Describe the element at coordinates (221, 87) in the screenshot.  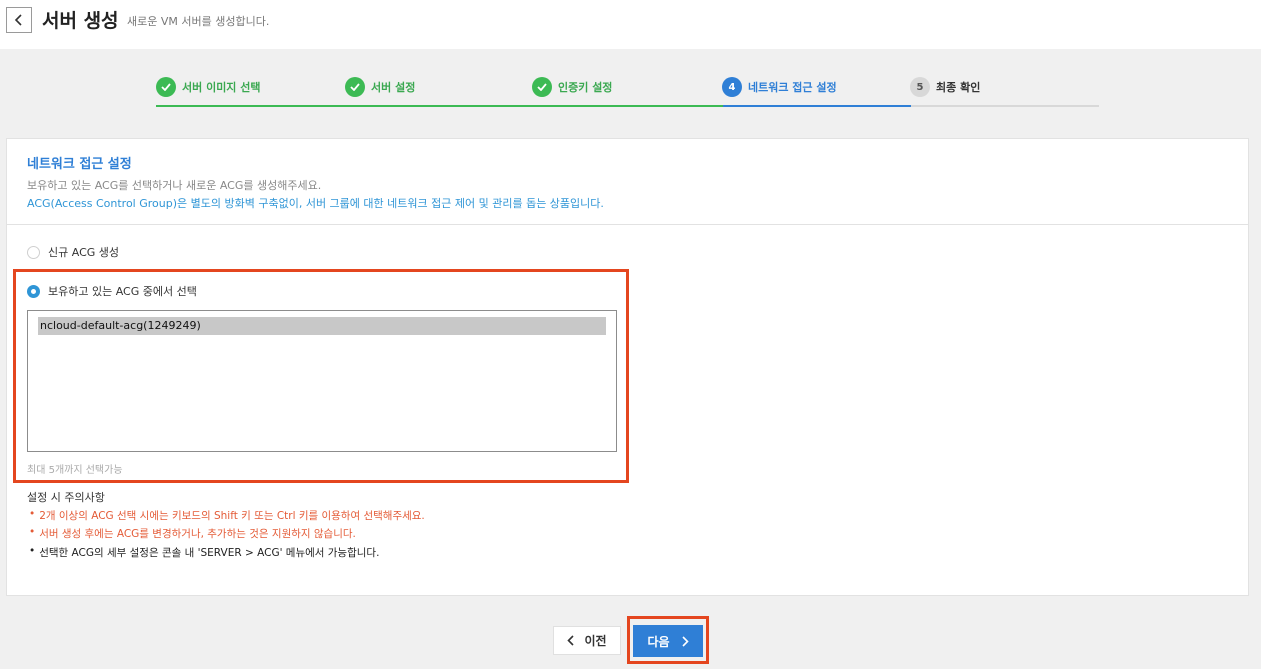
I see `step-label: 서버 이미지 선택` at that location.